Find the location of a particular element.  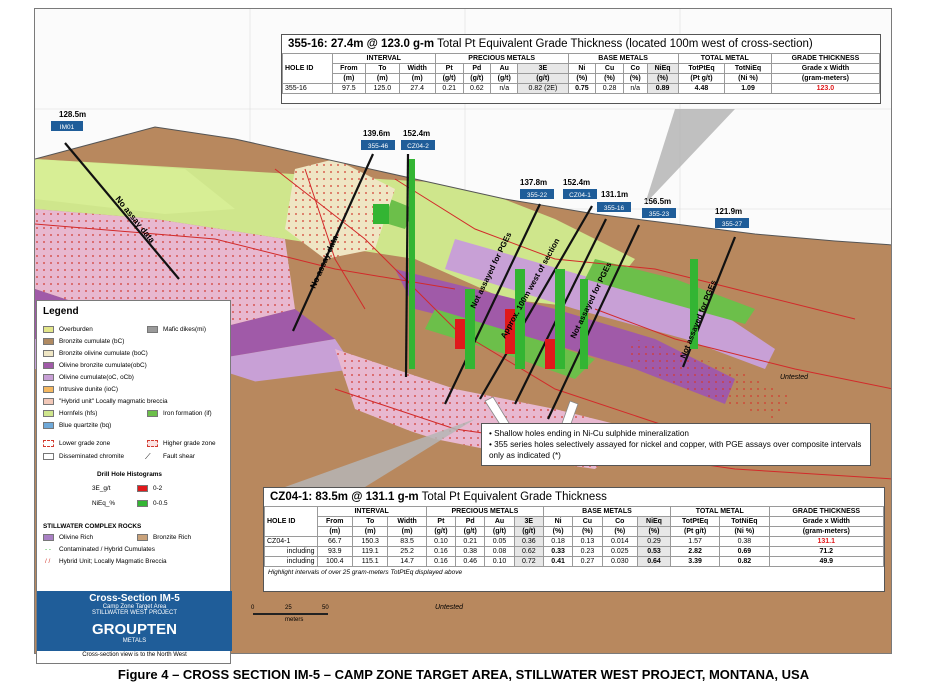

col-head: Cu is located at coordinates (609, 68).